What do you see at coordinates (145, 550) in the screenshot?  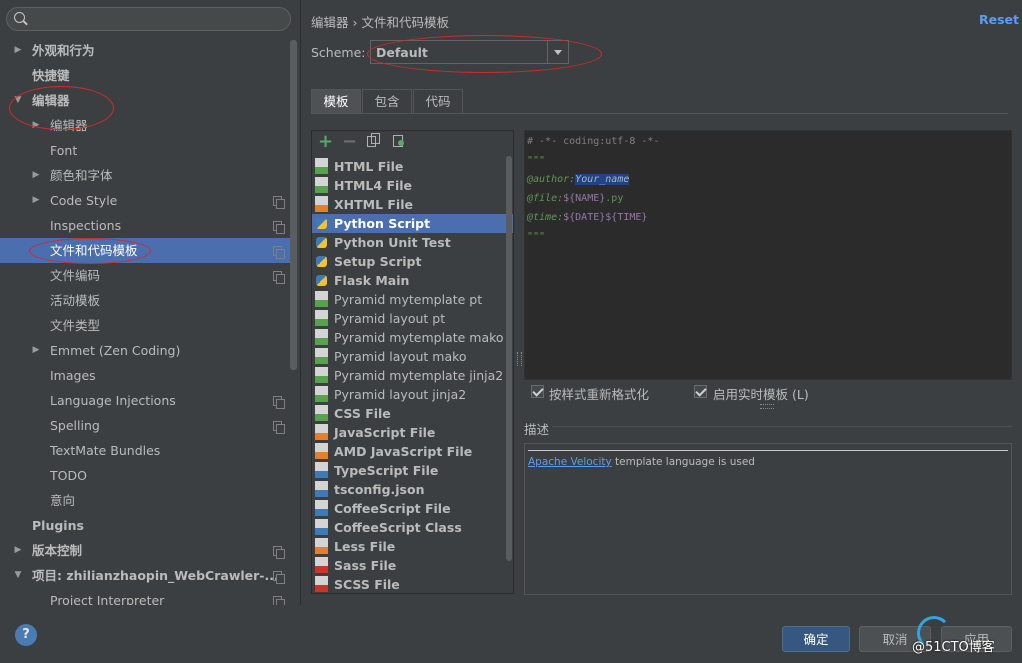 I see `tree-item: ▶ 版本控制` at bounding box center [145, 550].